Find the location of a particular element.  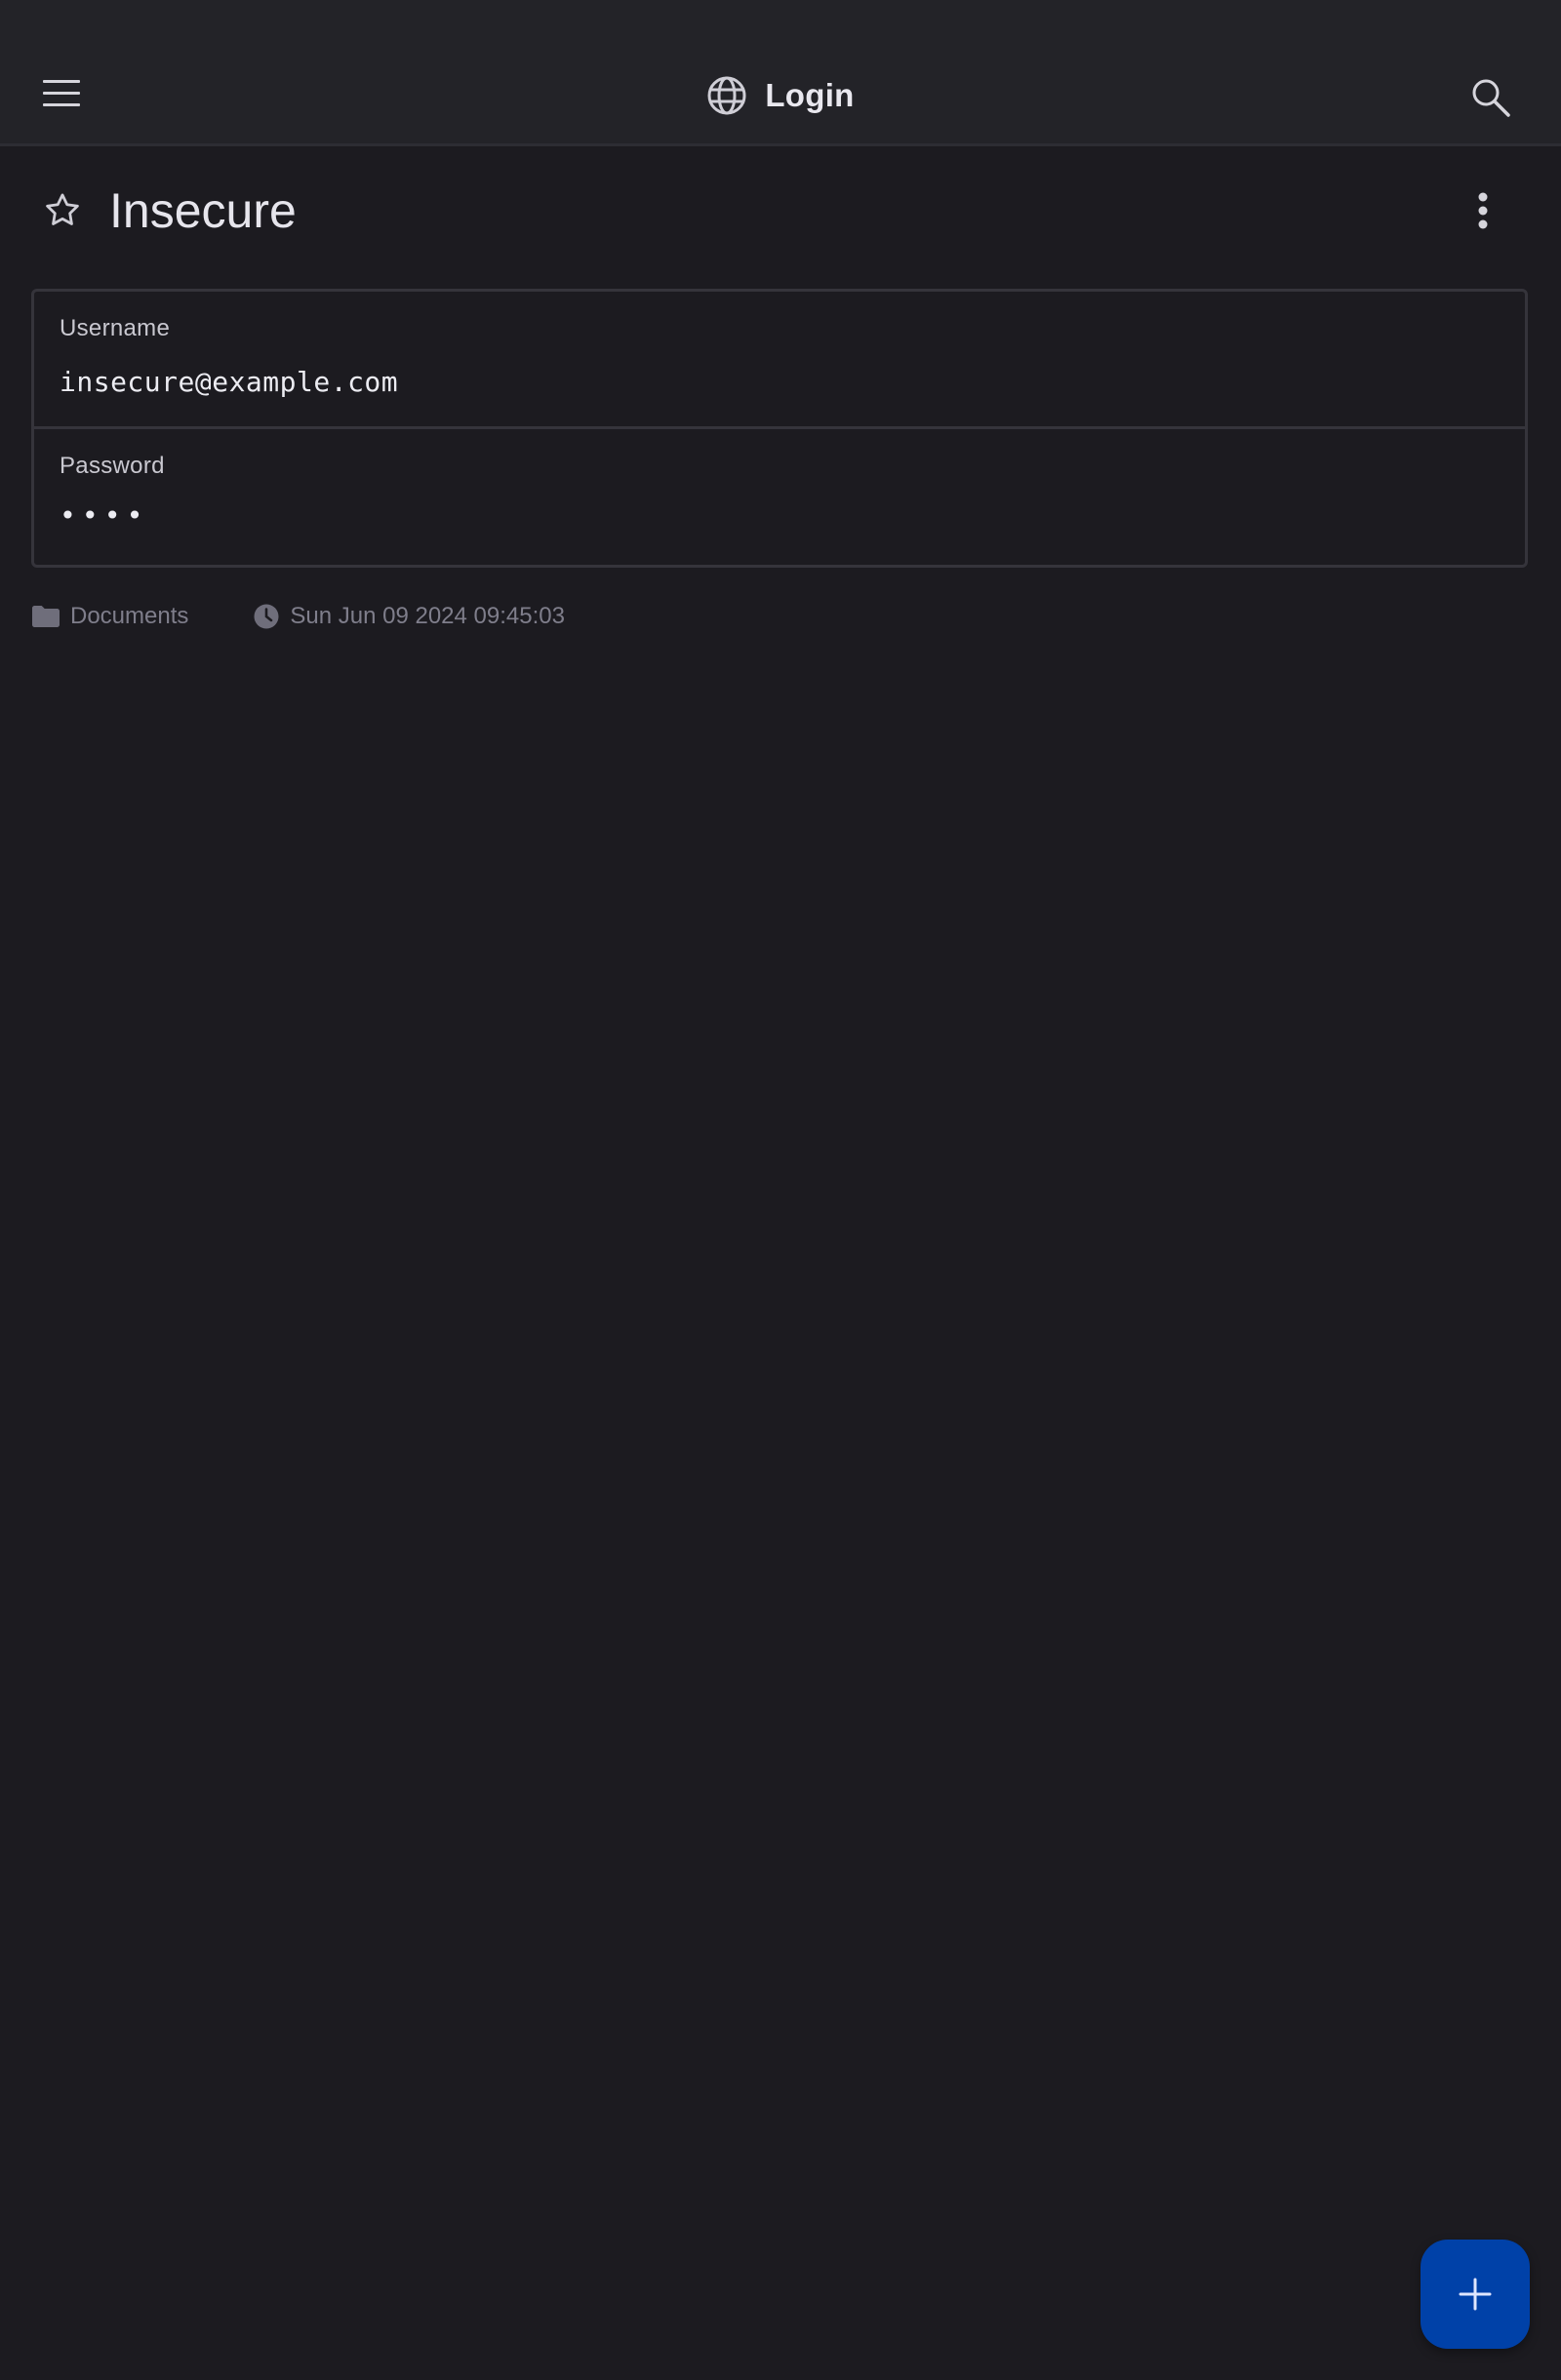

clock-icon is located at coordinates (266, 616).